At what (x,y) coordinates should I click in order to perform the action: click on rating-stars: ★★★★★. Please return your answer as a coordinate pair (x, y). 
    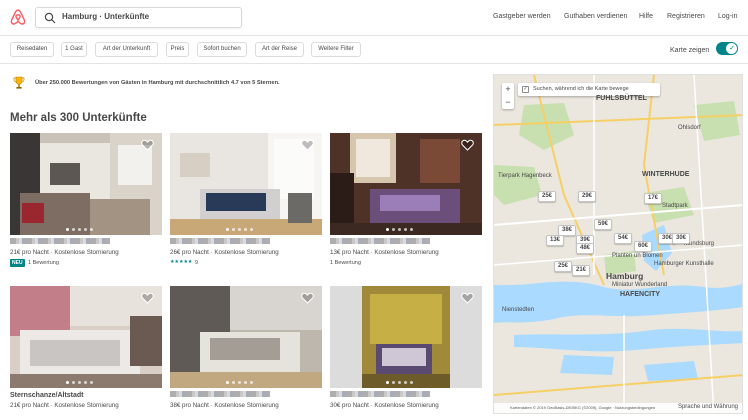
    Looking at the image, I should click on (181, 262).